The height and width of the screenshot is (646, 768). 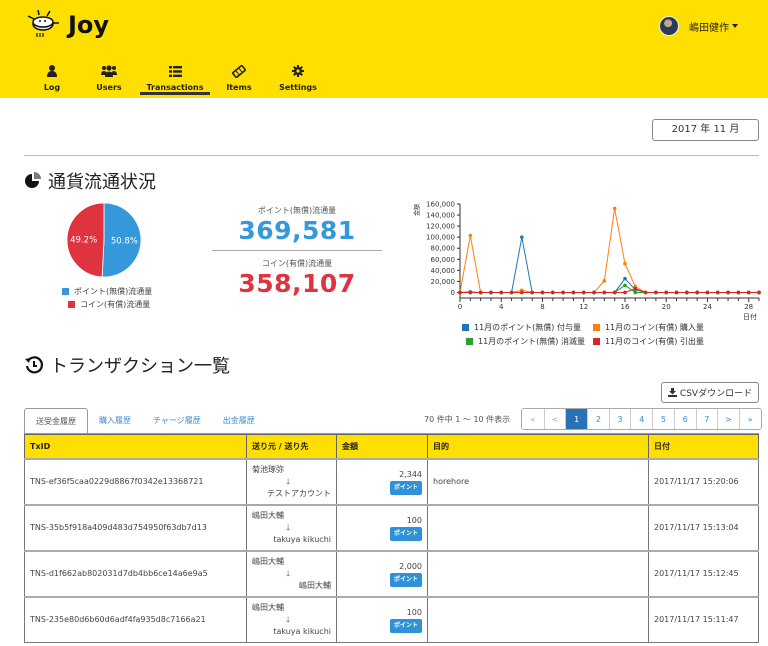 What do you see at coordinates (542, 307) in the screenshot?
I see `x-tick-label: 8` at bounding box center [542, 307].